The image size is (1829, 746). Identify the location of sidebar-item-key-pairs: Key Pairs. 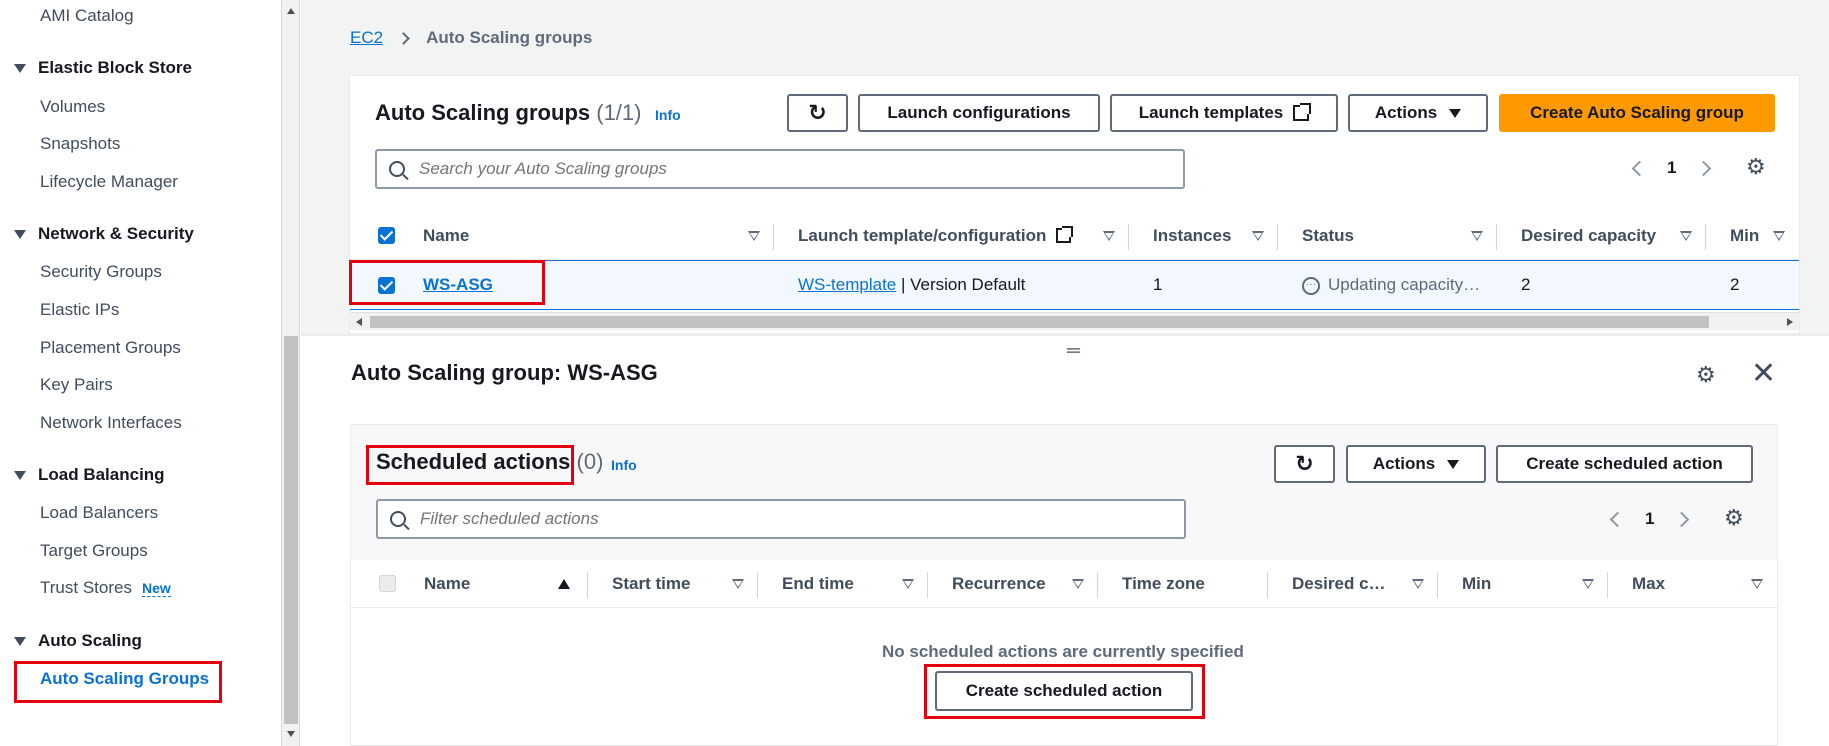
(76, 385).